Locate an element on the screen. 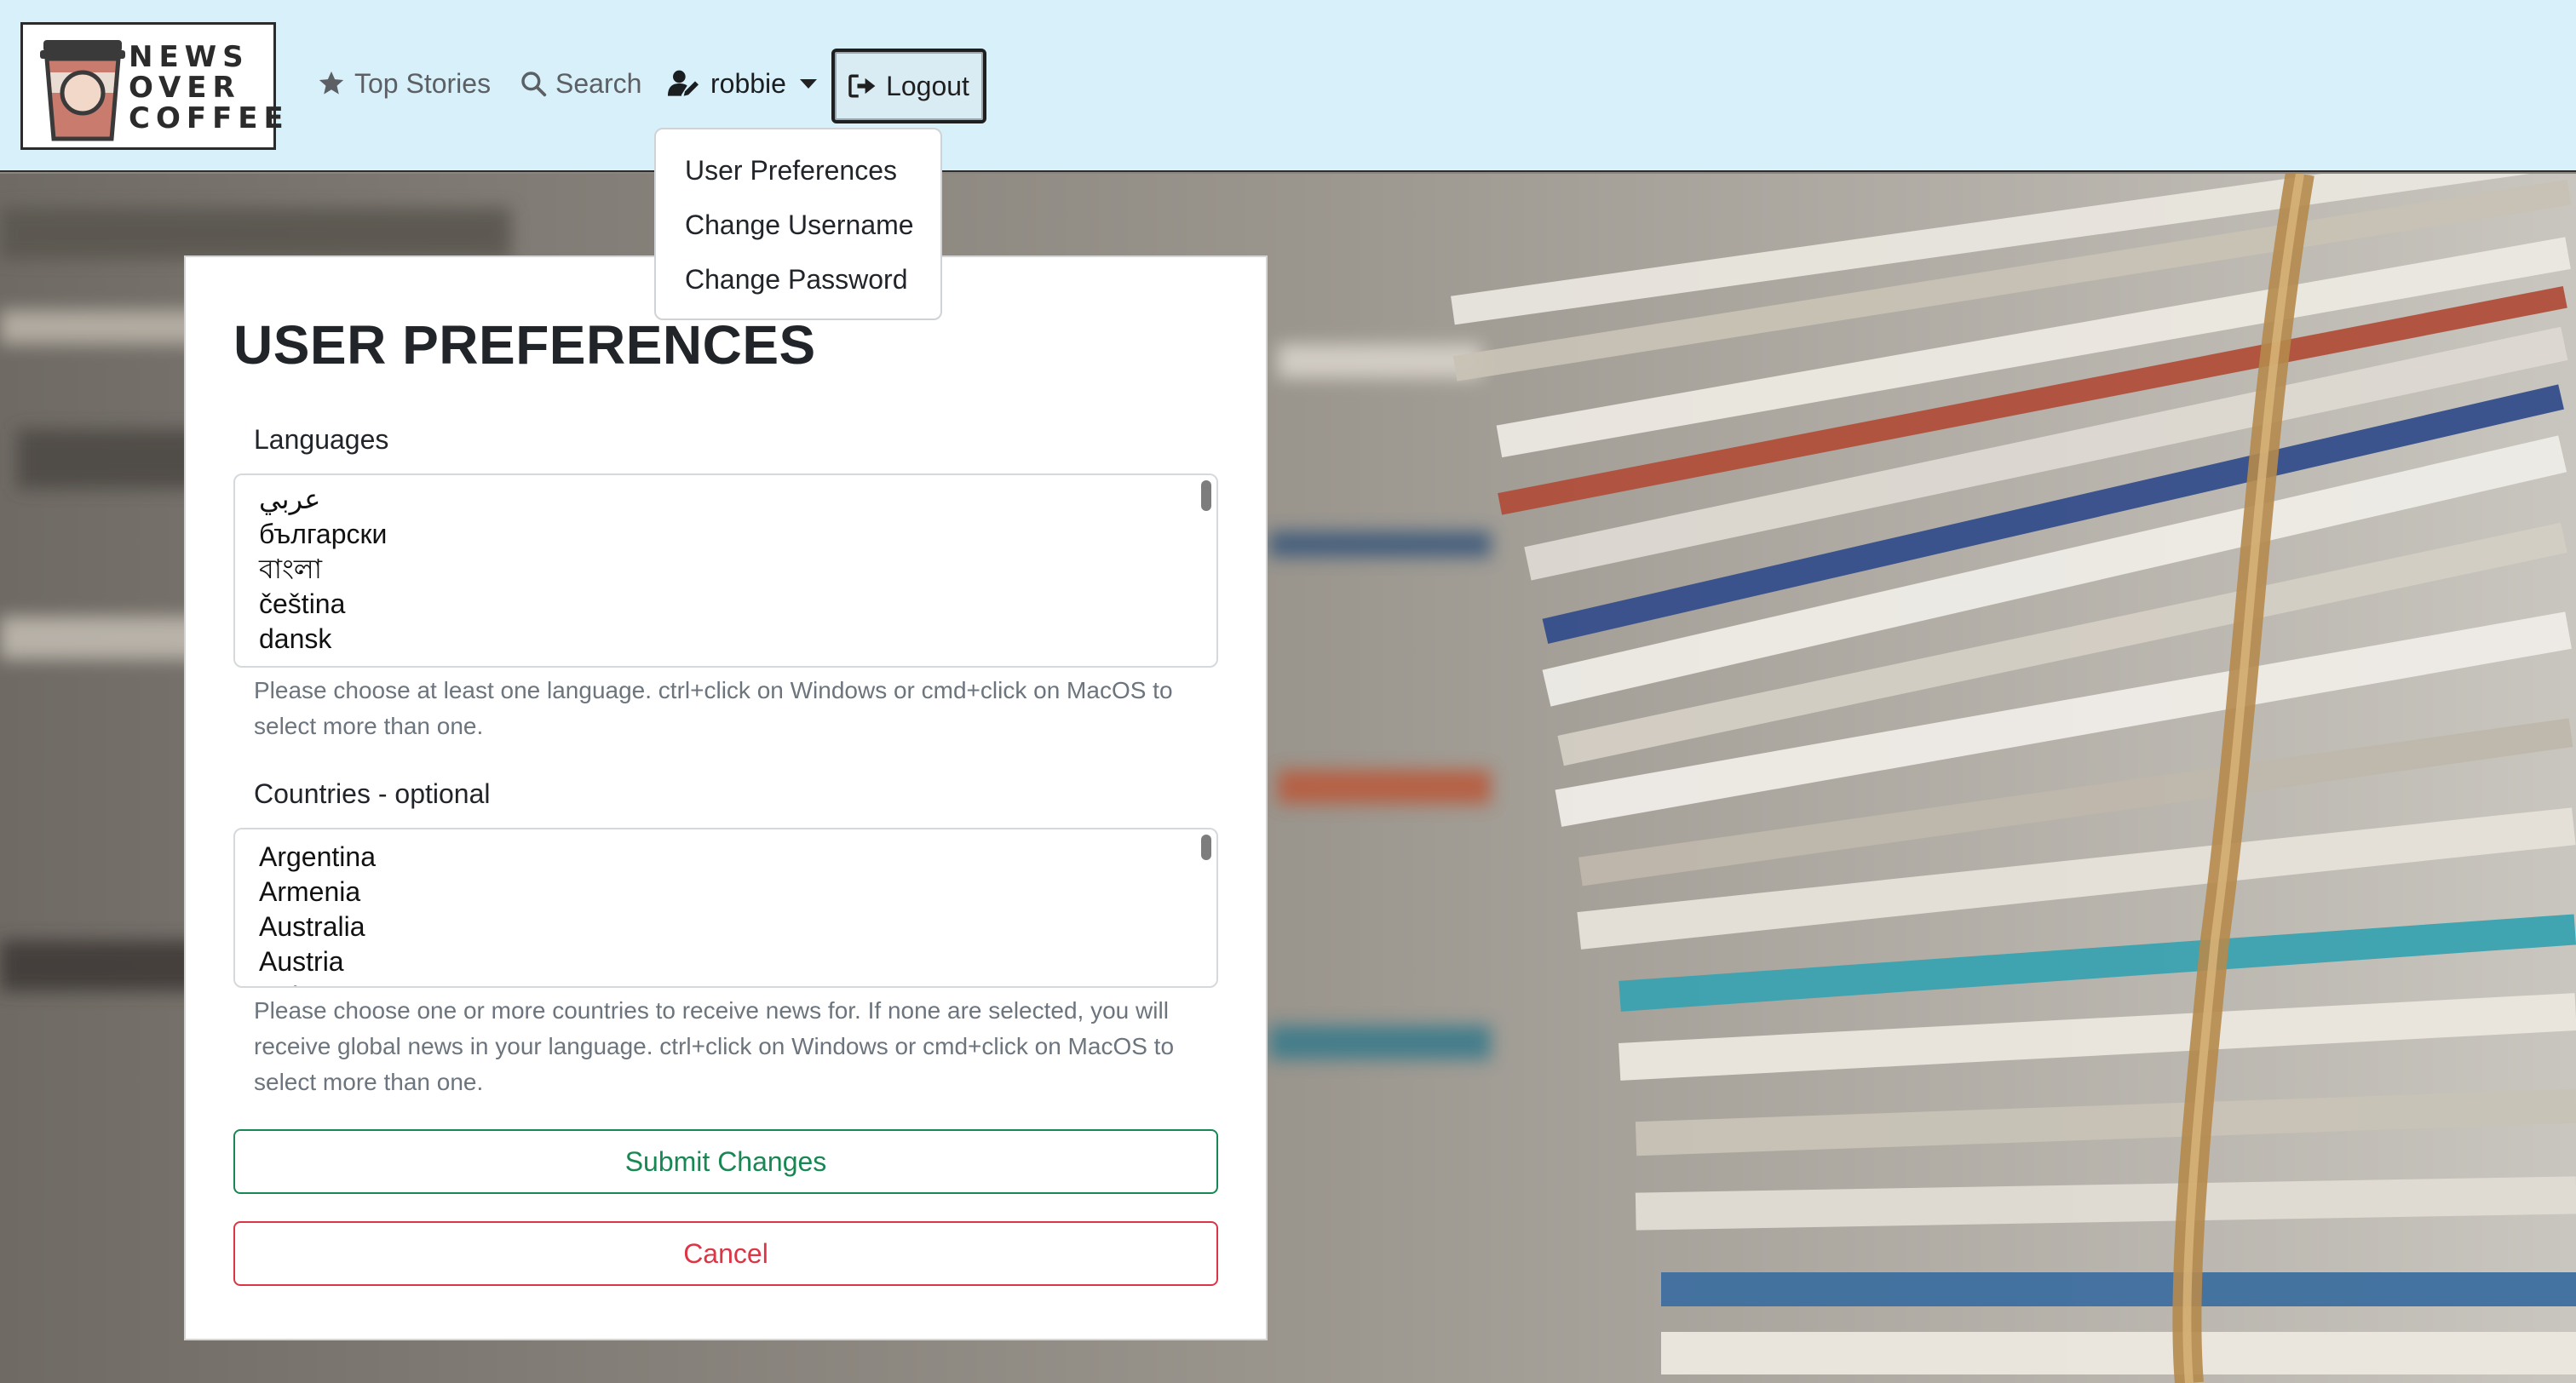 The image size is (2576, 1383). countries-scrollbar is located at coordinates (1206, 847).